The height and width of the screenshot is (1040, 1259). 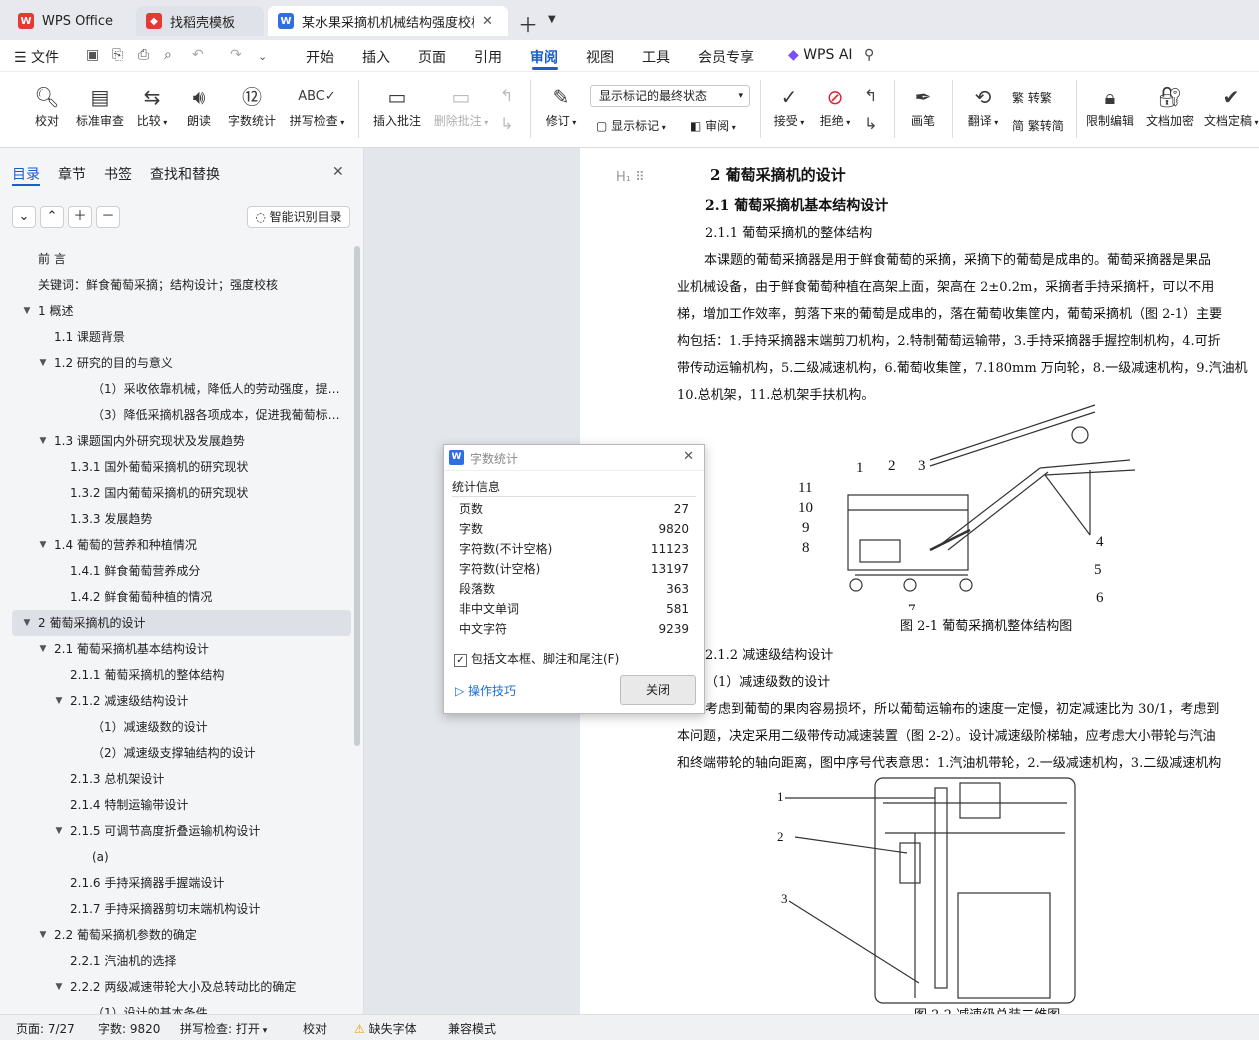 I want to click on menu-insert: 插入, so click(x=376, y=57).